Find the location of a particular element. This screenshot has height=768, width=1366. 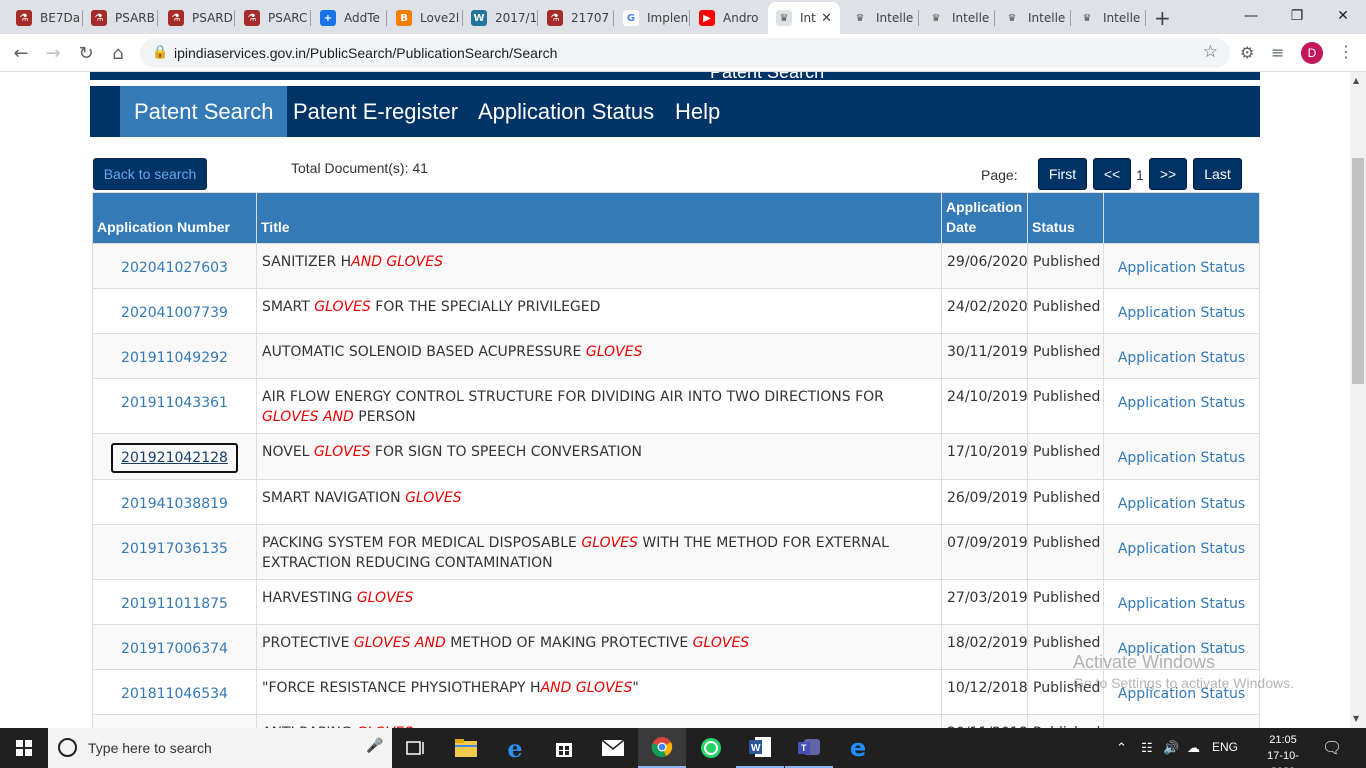

profile-avatar: D is located at coordinates (1312, 53).